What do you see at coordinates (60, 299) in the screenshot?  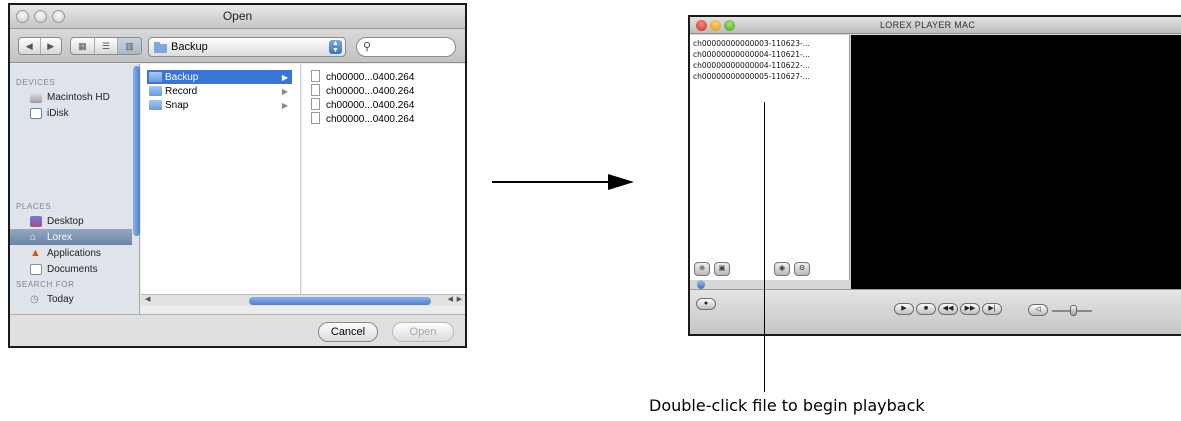 I see `sidebar-item-label: Today` at bounding box center [60, 299].